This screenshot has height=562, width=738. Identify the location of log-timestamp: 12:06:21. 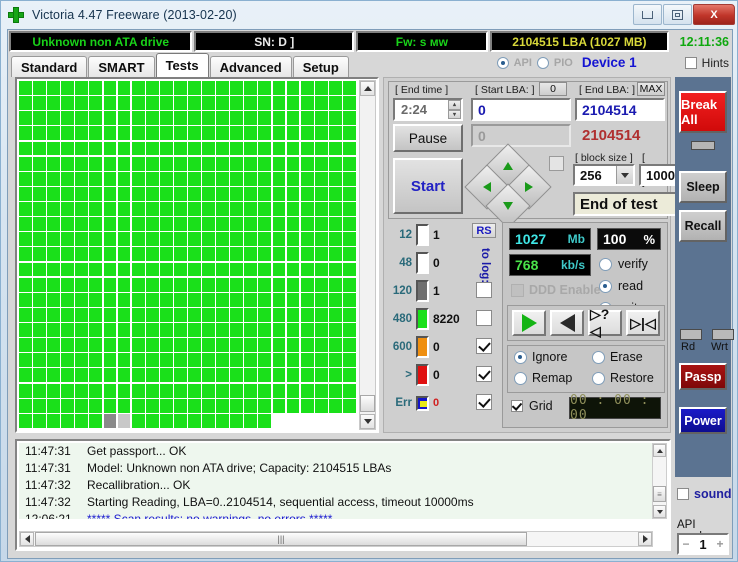
(48, 515).